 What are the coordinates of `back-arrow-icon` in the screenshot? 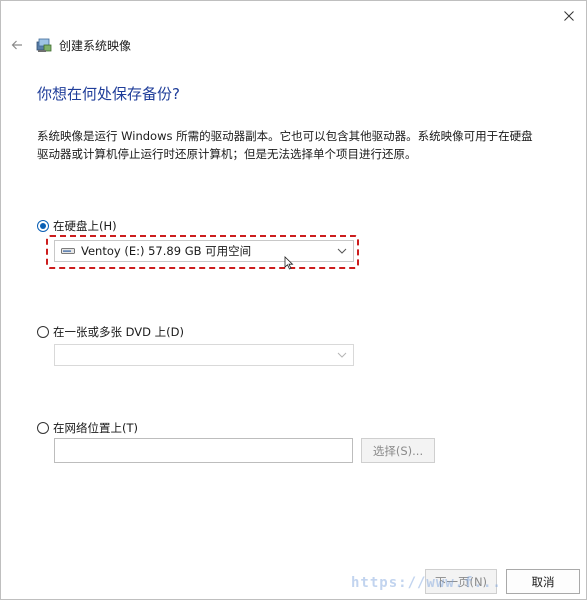 It's located at (16, 45).